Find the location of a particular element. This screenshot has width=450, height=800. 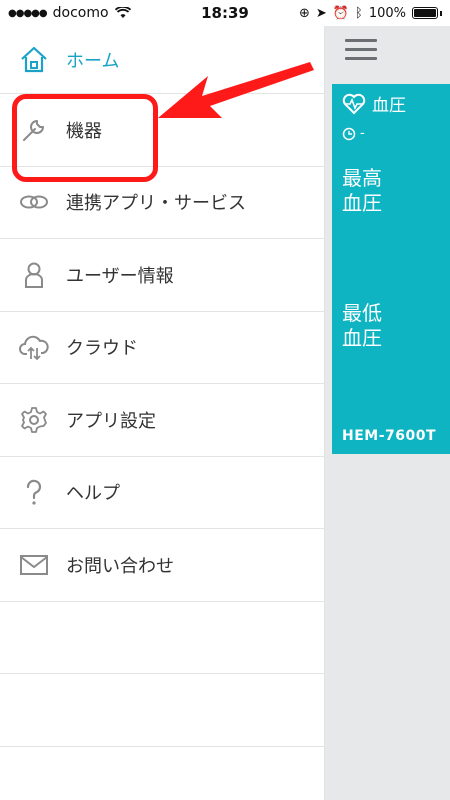

menu-item-help: ヘルプ is located at coordinates (162, 493).